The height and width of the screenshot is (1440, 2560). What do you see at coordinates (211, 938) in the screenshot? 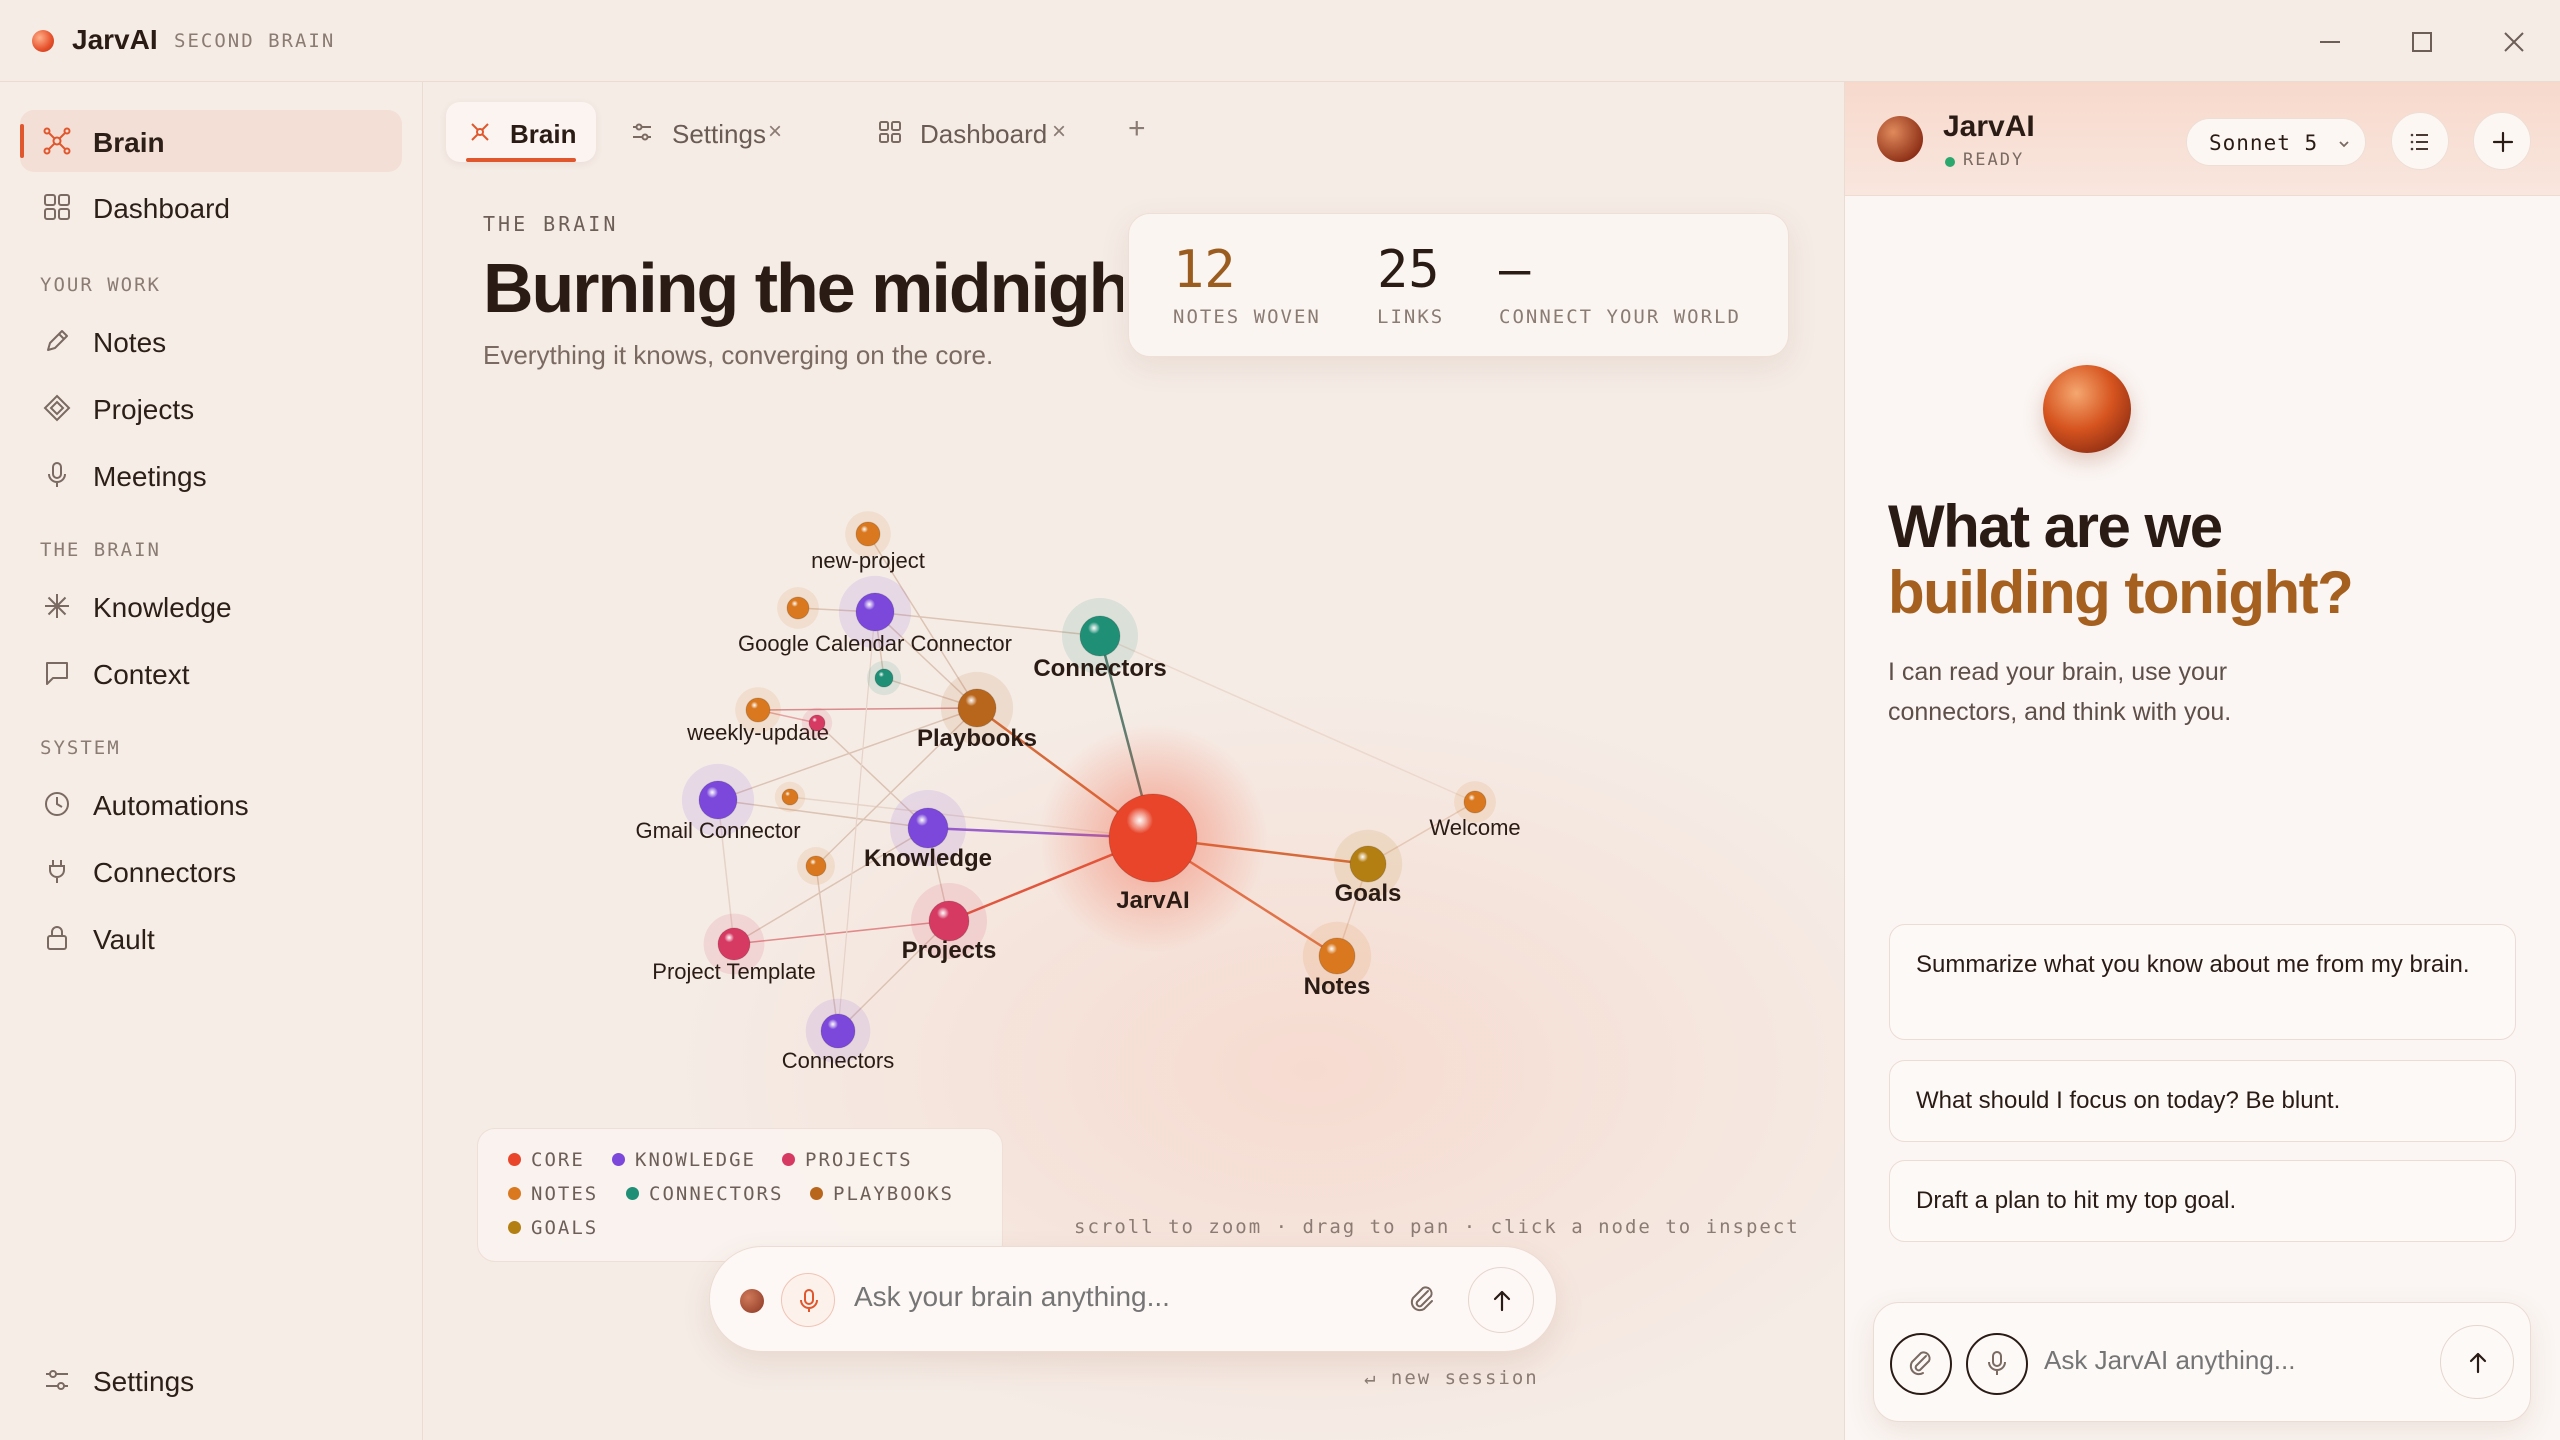
I see `sidebar-item-vault: Vault` at bounding box center [211, 938].